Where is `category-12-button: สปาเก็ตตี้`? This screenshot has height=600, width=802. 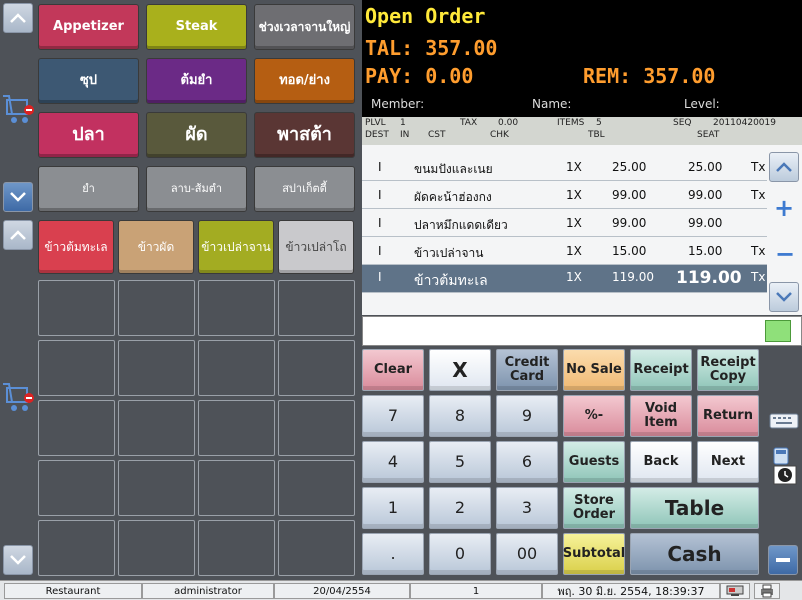
category-12-button: สปาเก็ตตี้ is located at coordinates (304, 189).